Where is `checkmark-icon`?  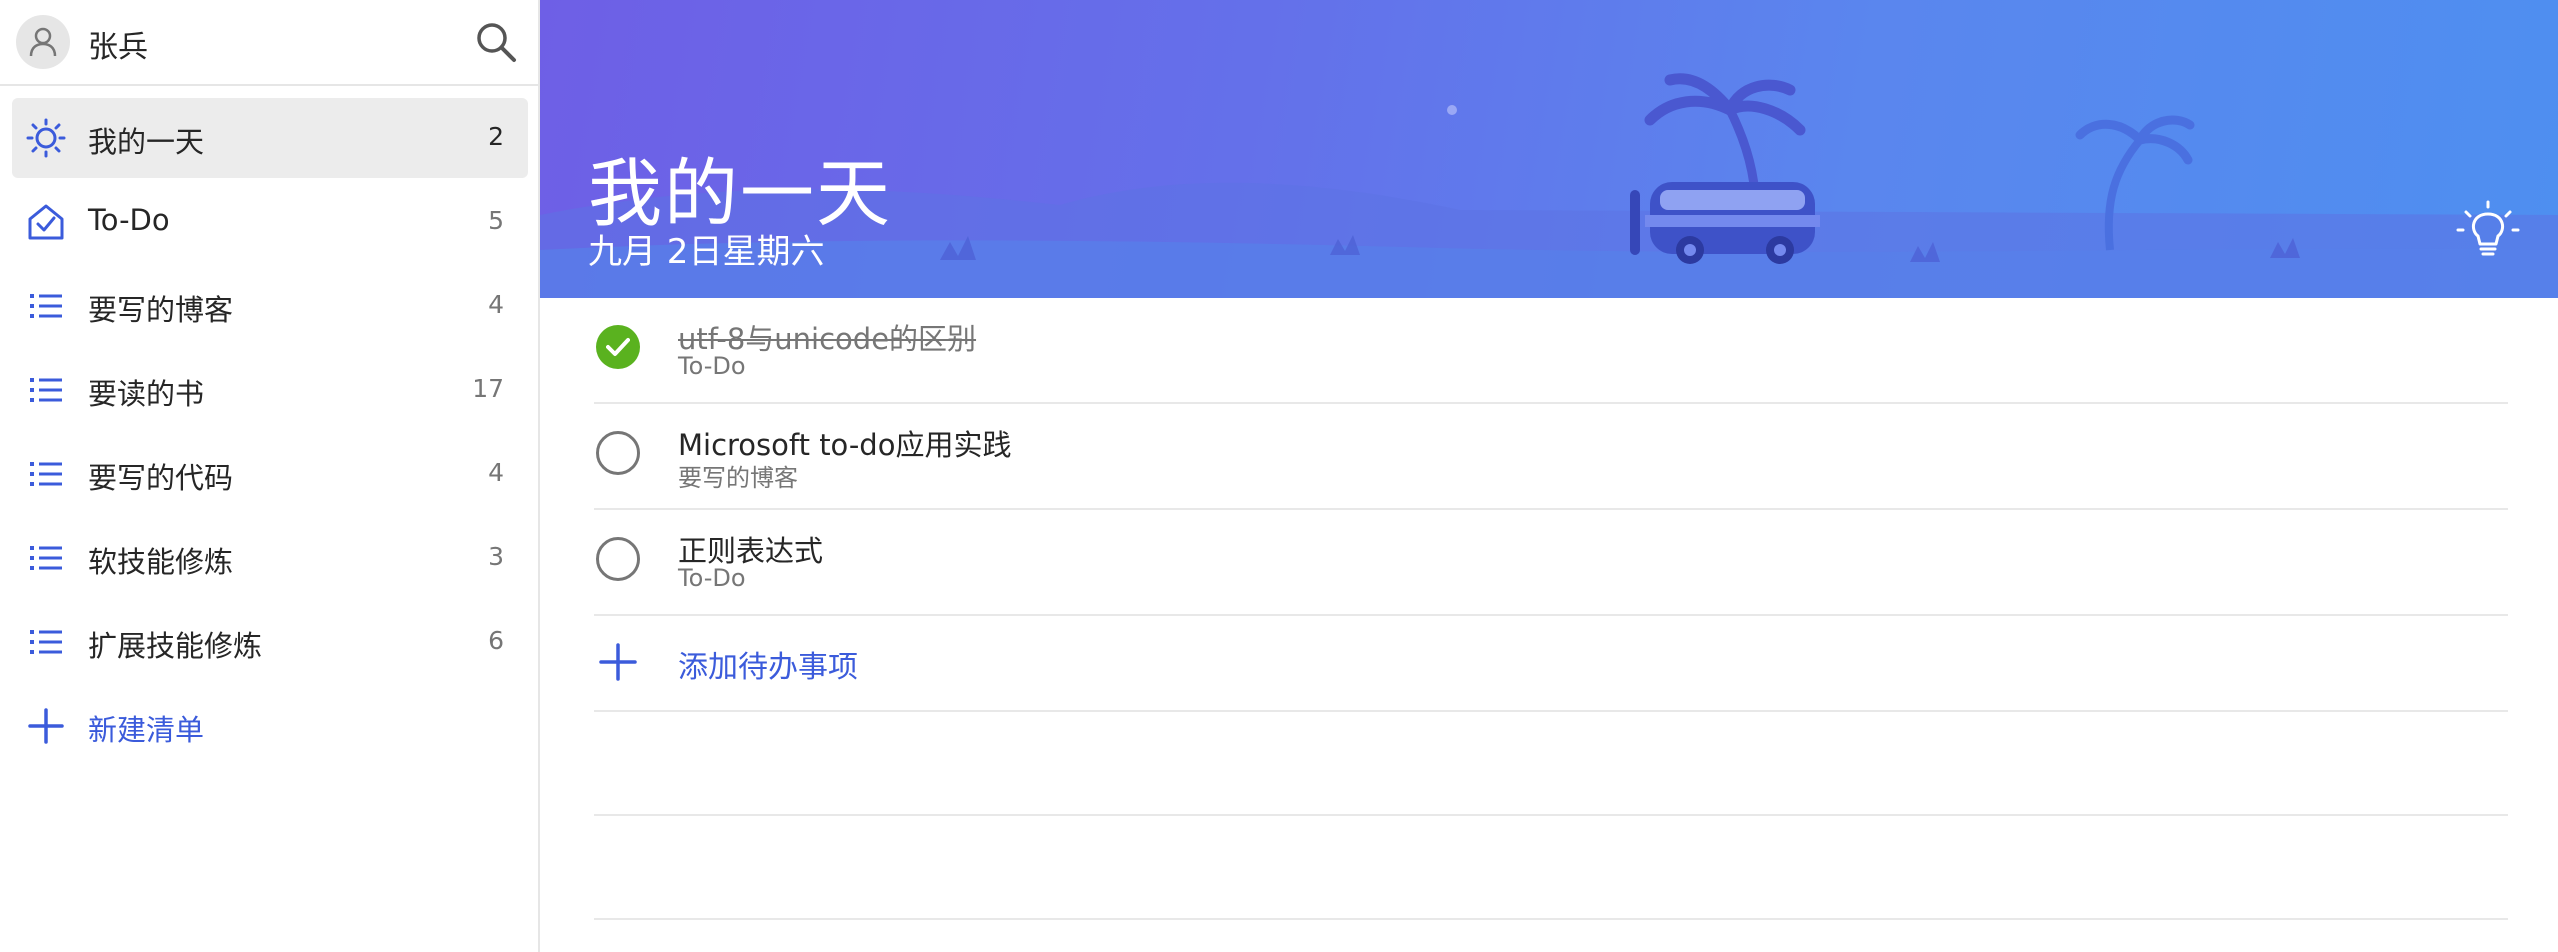 checkmark-icon is located at coordinates (618, 347).